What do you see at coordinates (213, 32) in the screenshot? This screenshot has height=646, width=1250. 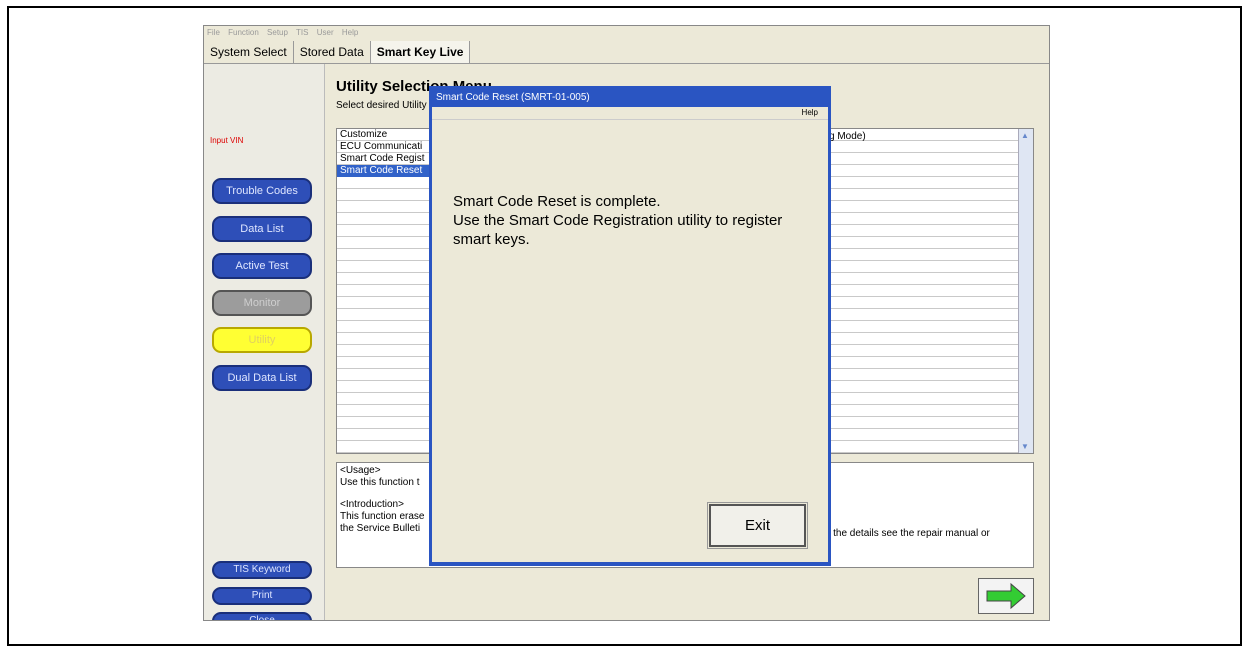 I see `menu-file: File` at bounding box center [213, 32].